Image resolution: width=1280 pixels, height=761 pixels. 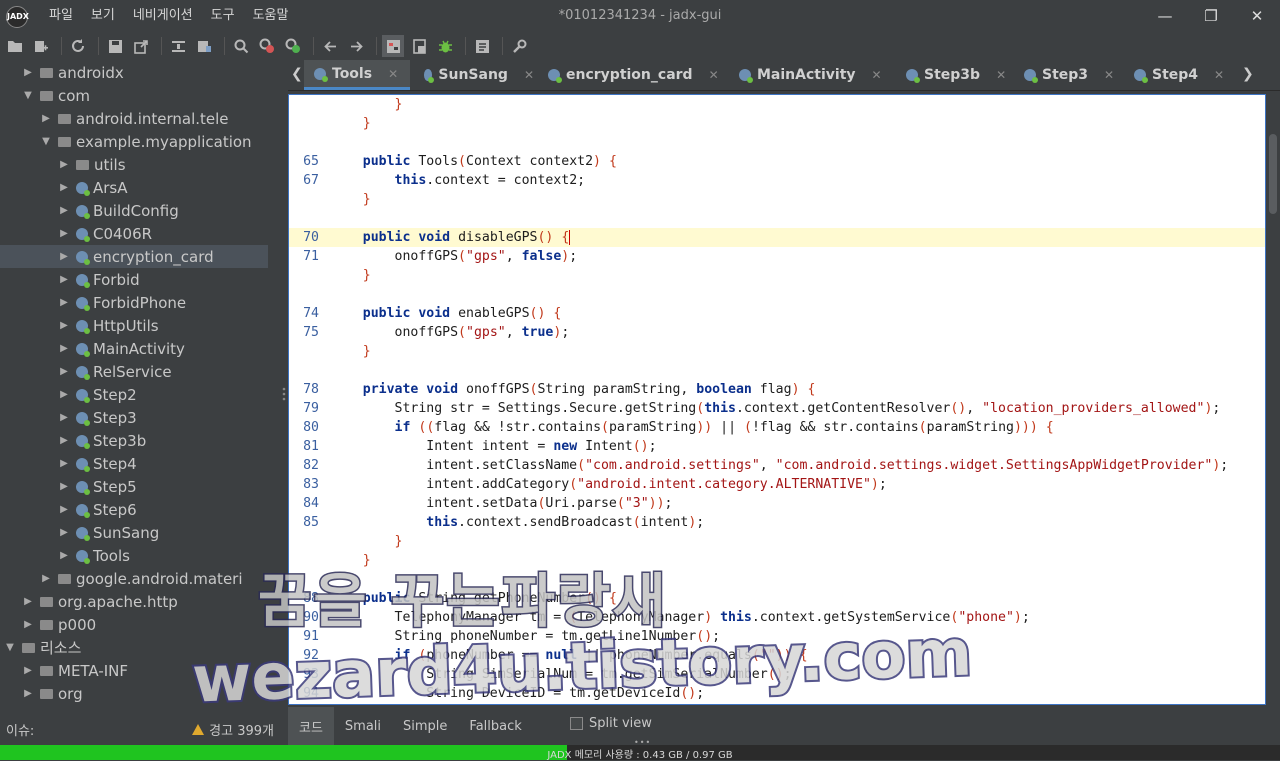 What do you see at coordinates (330, 46) in the screenshot?
I see `back-icon` at bounding box center [330, 46].